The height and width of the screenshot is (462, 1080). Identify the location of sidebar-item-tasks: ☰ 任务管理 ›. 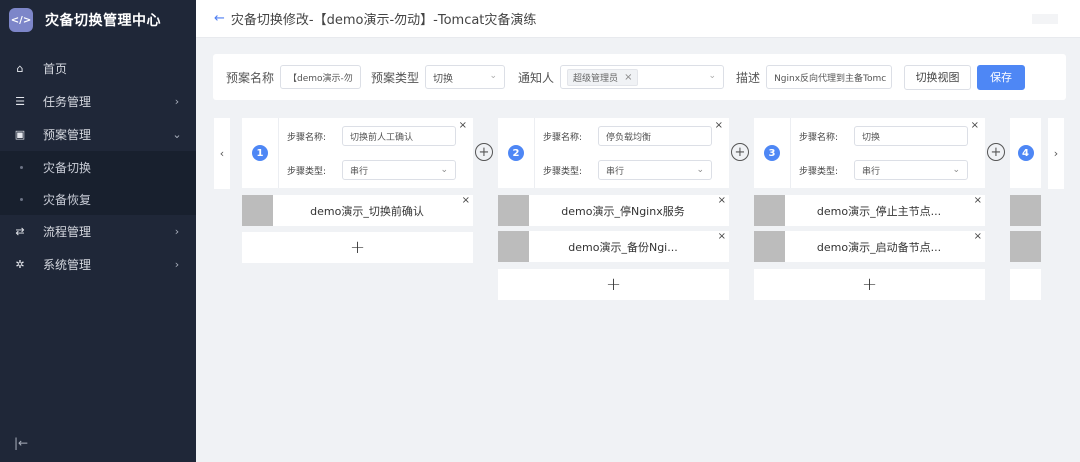
(98, 101).